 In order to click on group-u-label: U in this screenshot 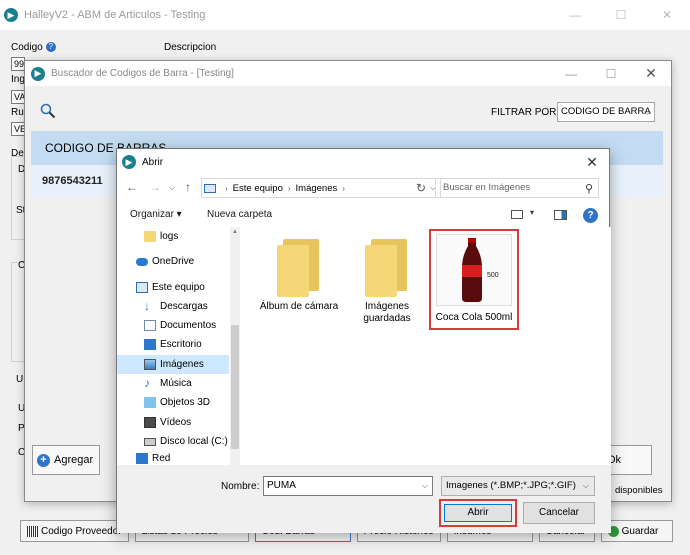, I will do `click(20, 379)`.